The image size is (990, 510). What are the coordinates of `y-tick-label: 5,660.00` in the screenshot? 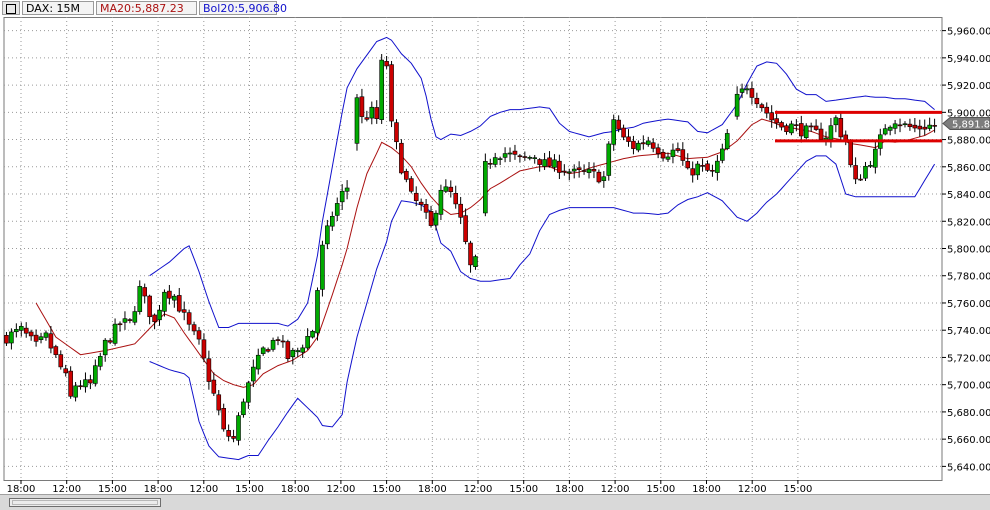 It's located at (968, 440).